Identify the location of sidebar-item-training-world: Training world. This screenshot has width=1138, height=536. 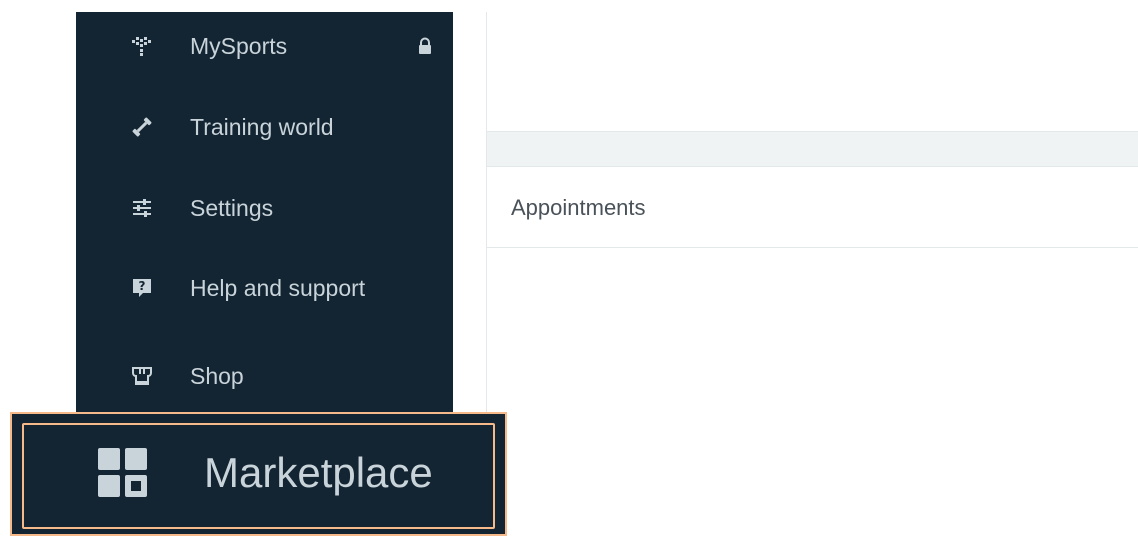
(264, 127).